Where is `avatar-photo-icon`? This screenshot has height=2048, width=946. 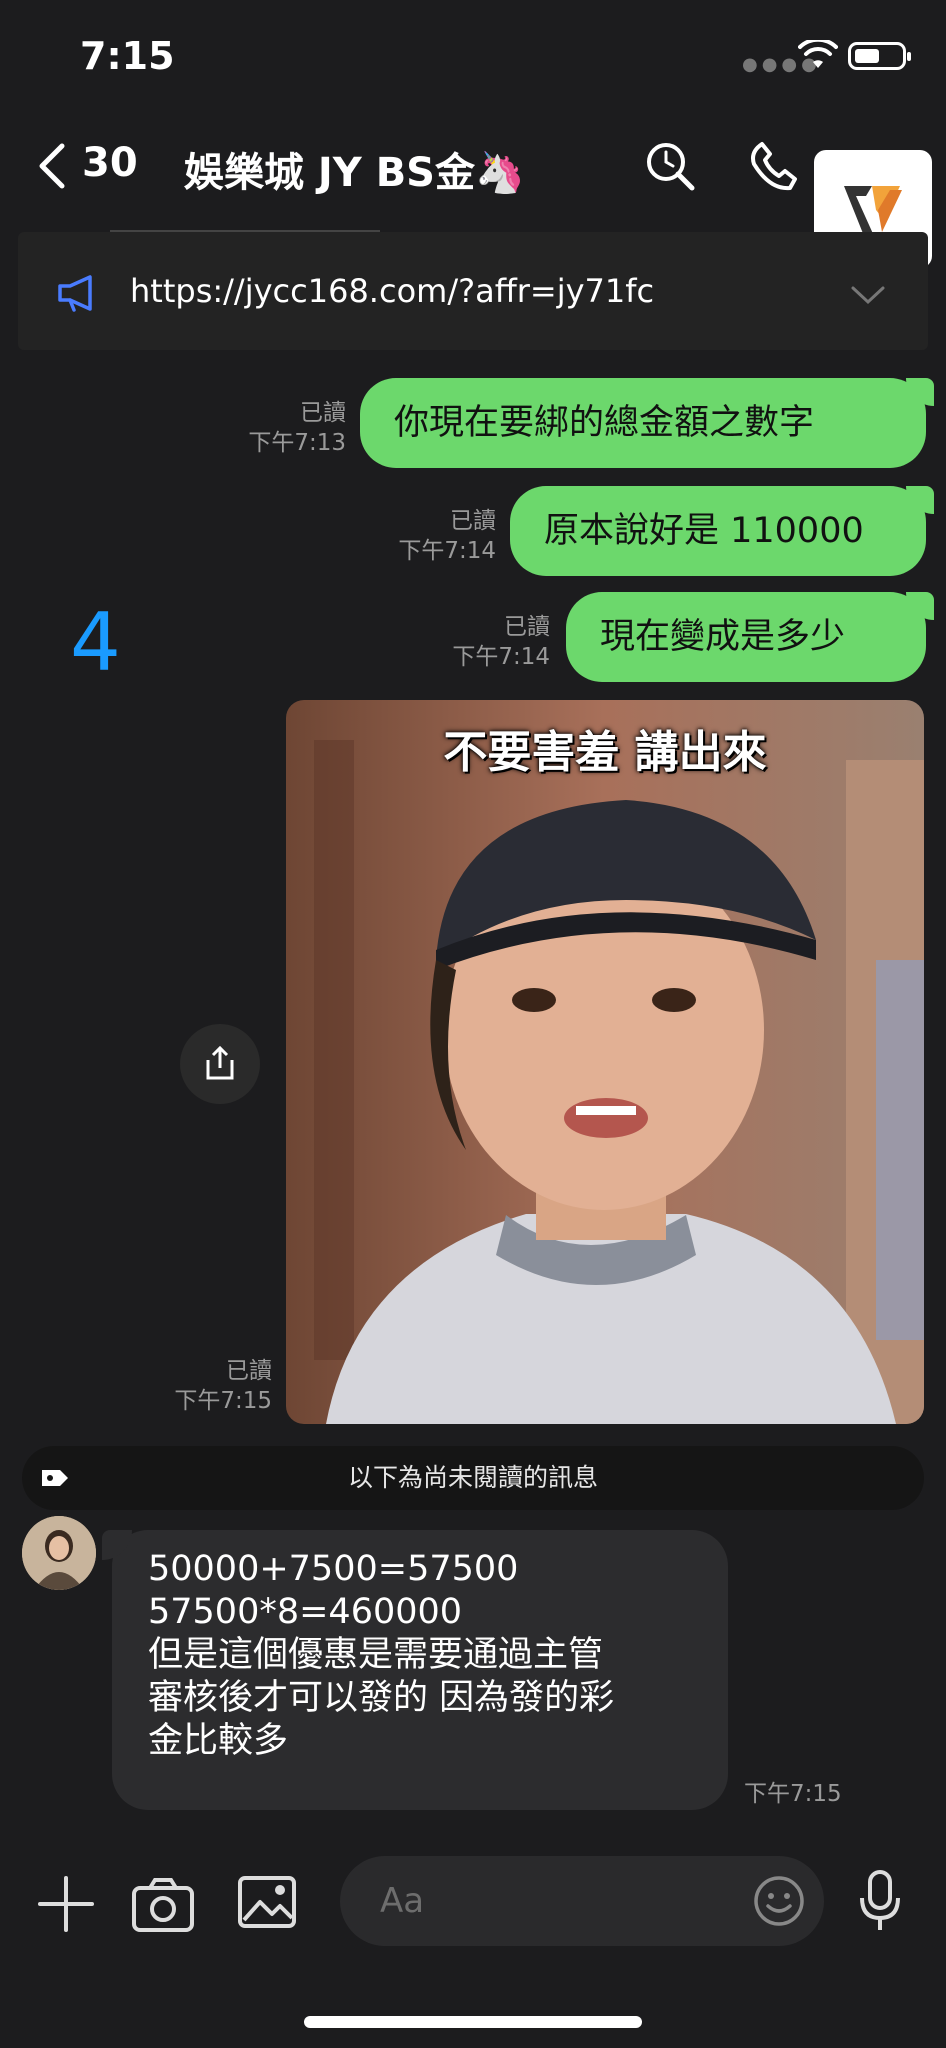
avatar-photo-icon is located at coordinates (59, 1553).